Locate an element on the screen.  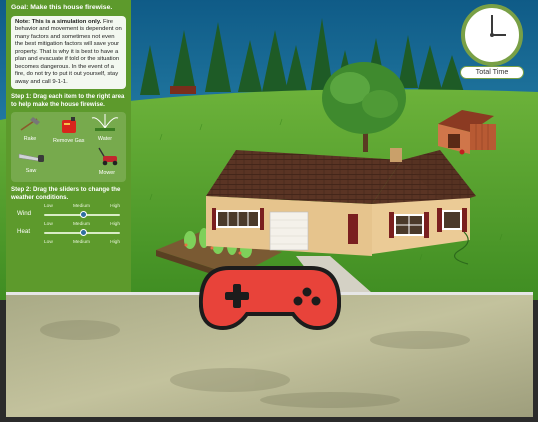
heat-scale: Low Medium High is located at coordinates (82, 225).